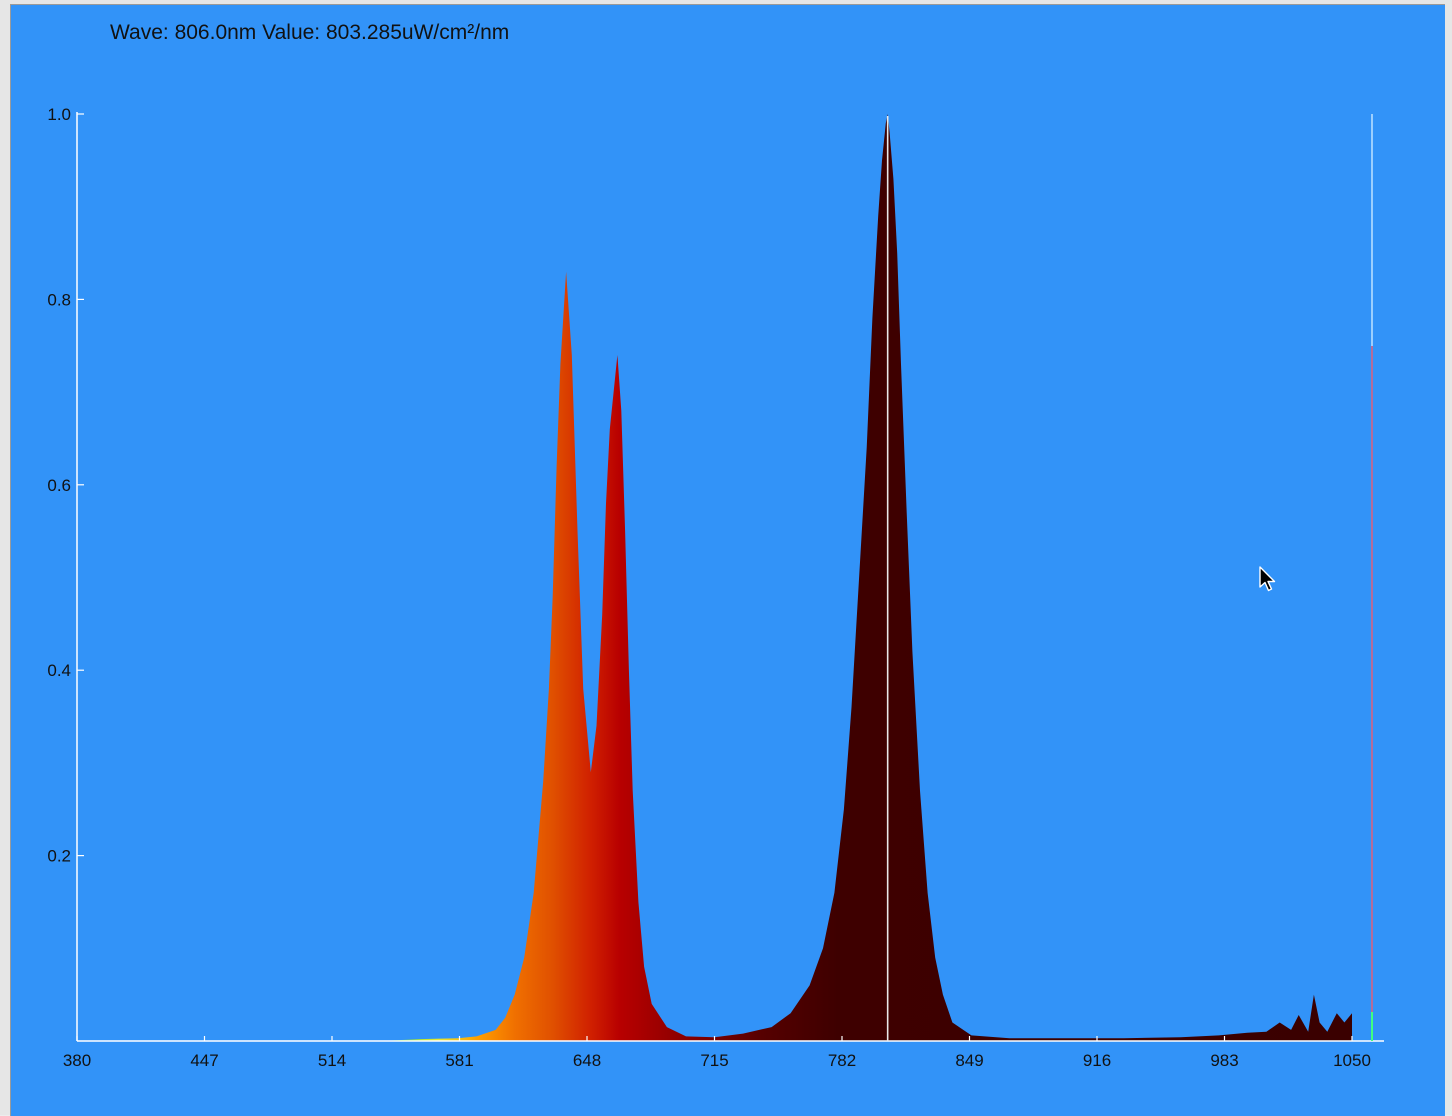  I want to click on y-tick-label: 0.8, so click(59, 299).